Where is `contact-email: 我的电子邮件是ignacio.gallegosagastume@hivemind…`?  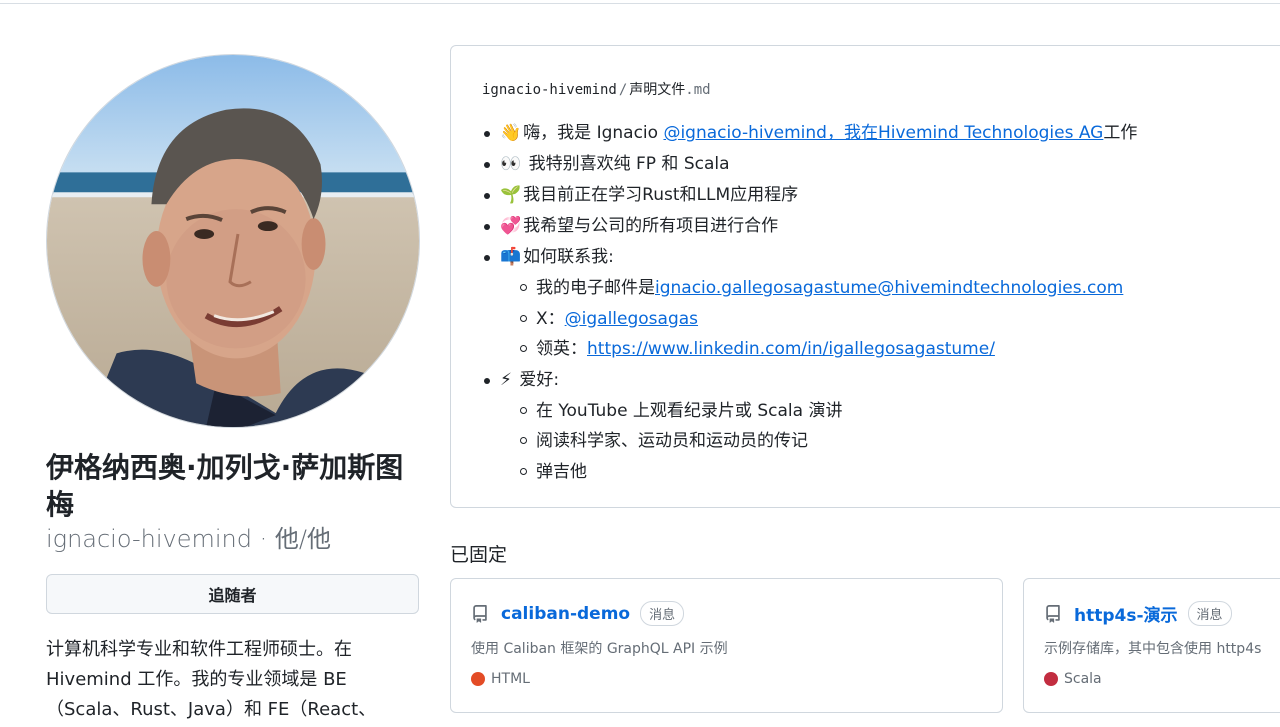
contact-email: 我的电子邮件是ignacio.gallegosagastume@hivemind… is located at coordinates (828, 288).